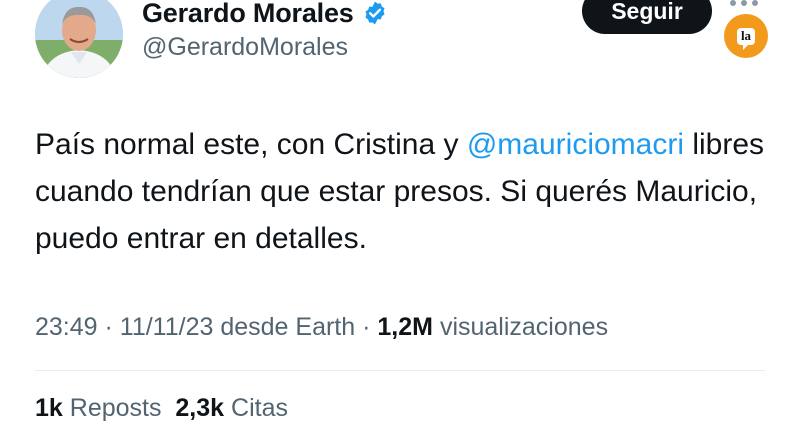  What do you see at coordinates (259, 408) in the screenshot?
I see `quotes-label: Citas` at bounding box center [259, 408].